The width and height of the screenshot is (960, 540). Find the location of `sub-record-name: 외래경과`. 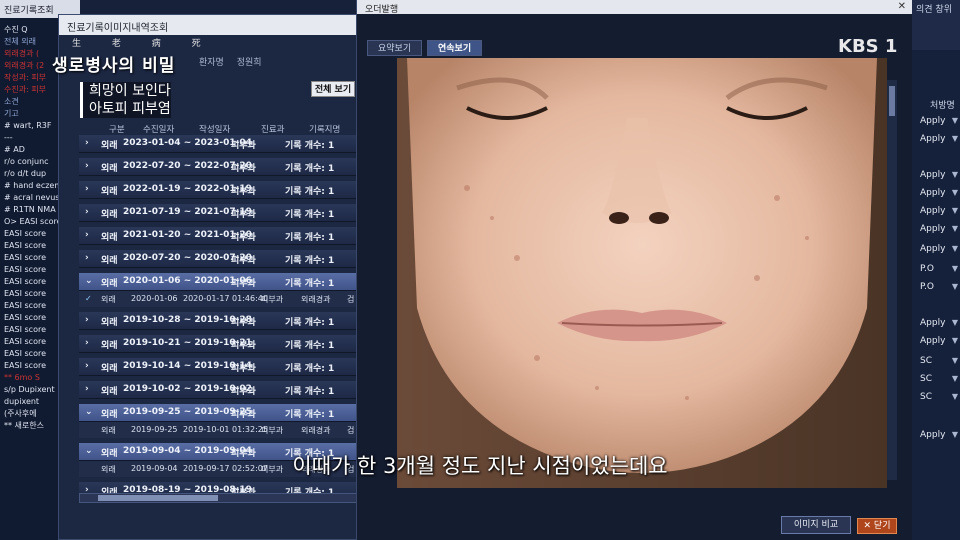

sub-record-name: 외래경과 is located at coordinates (316, 430).